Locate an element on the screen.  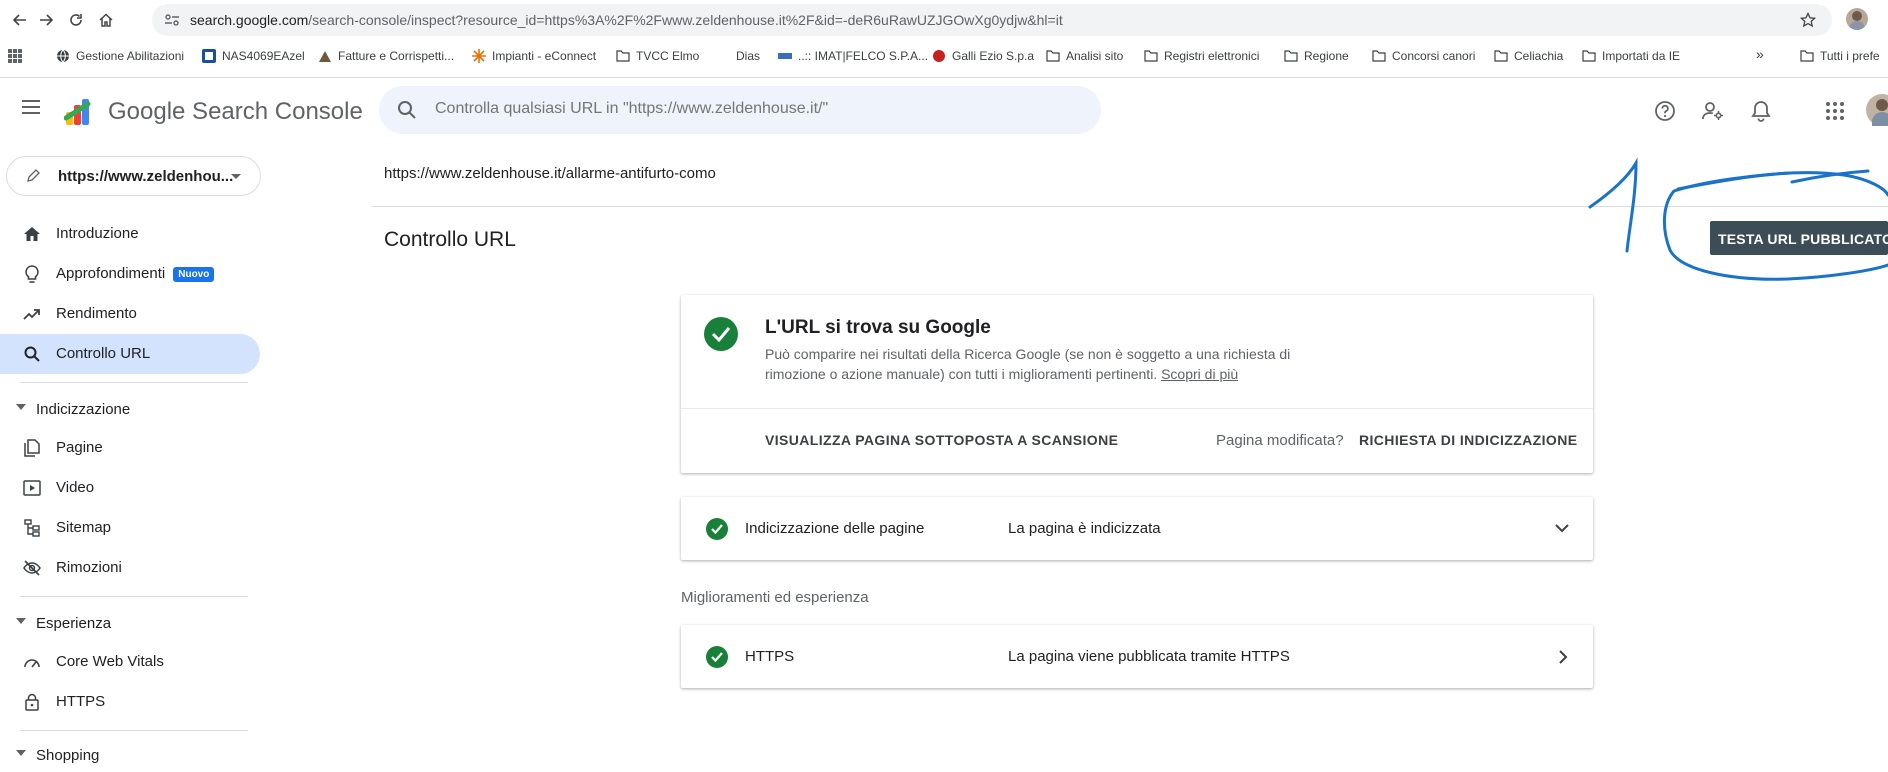
eye-off-icon is located at coordinates (32, 568).